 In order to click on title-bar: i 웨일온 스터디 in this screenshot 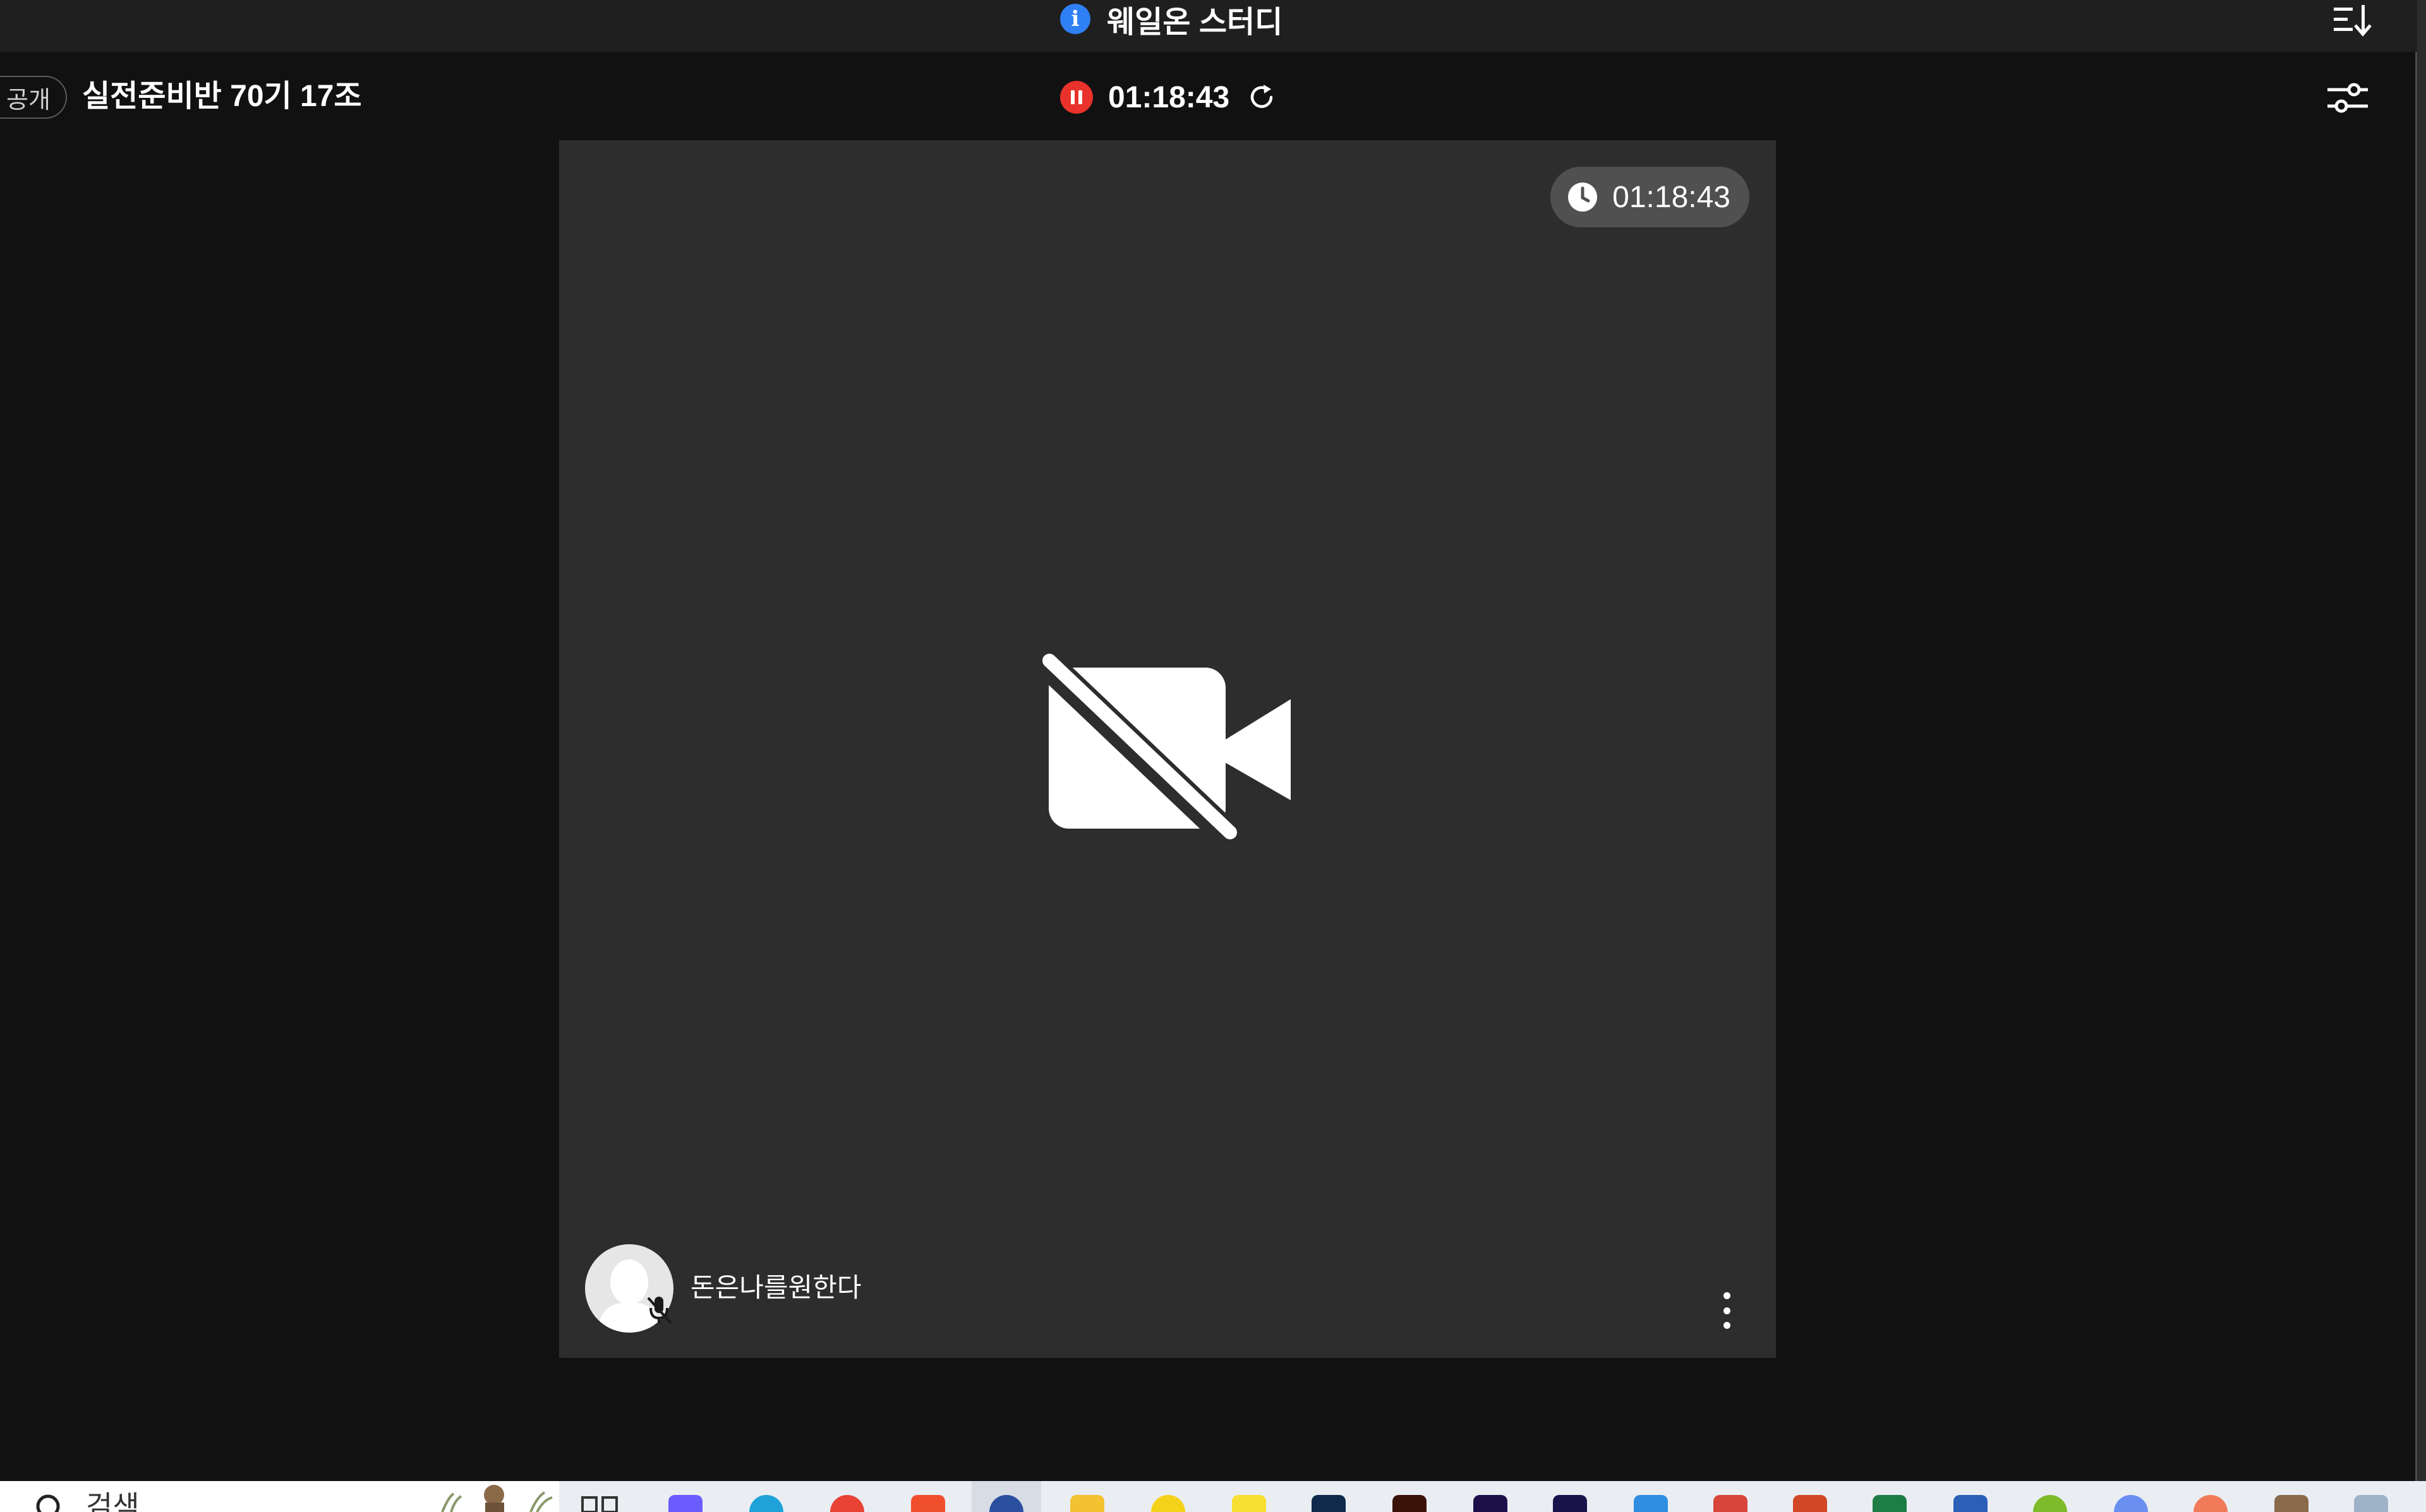, I will do `click(1213, 26)`.